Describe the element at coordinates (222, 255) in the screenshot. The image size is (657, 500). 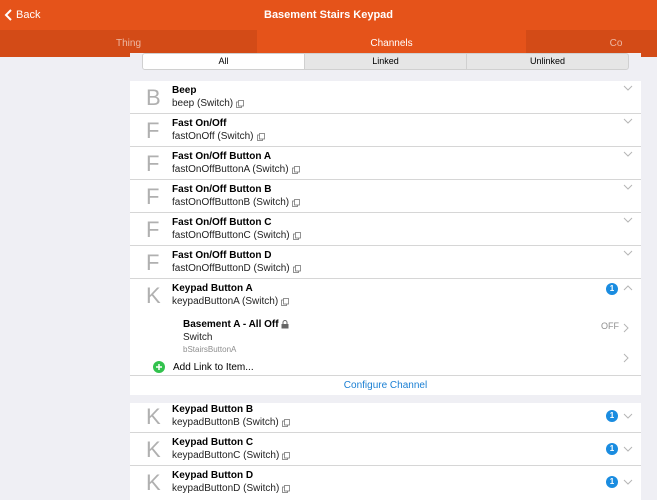
I see `channel-name: Fast On/Off Button D` at that location.